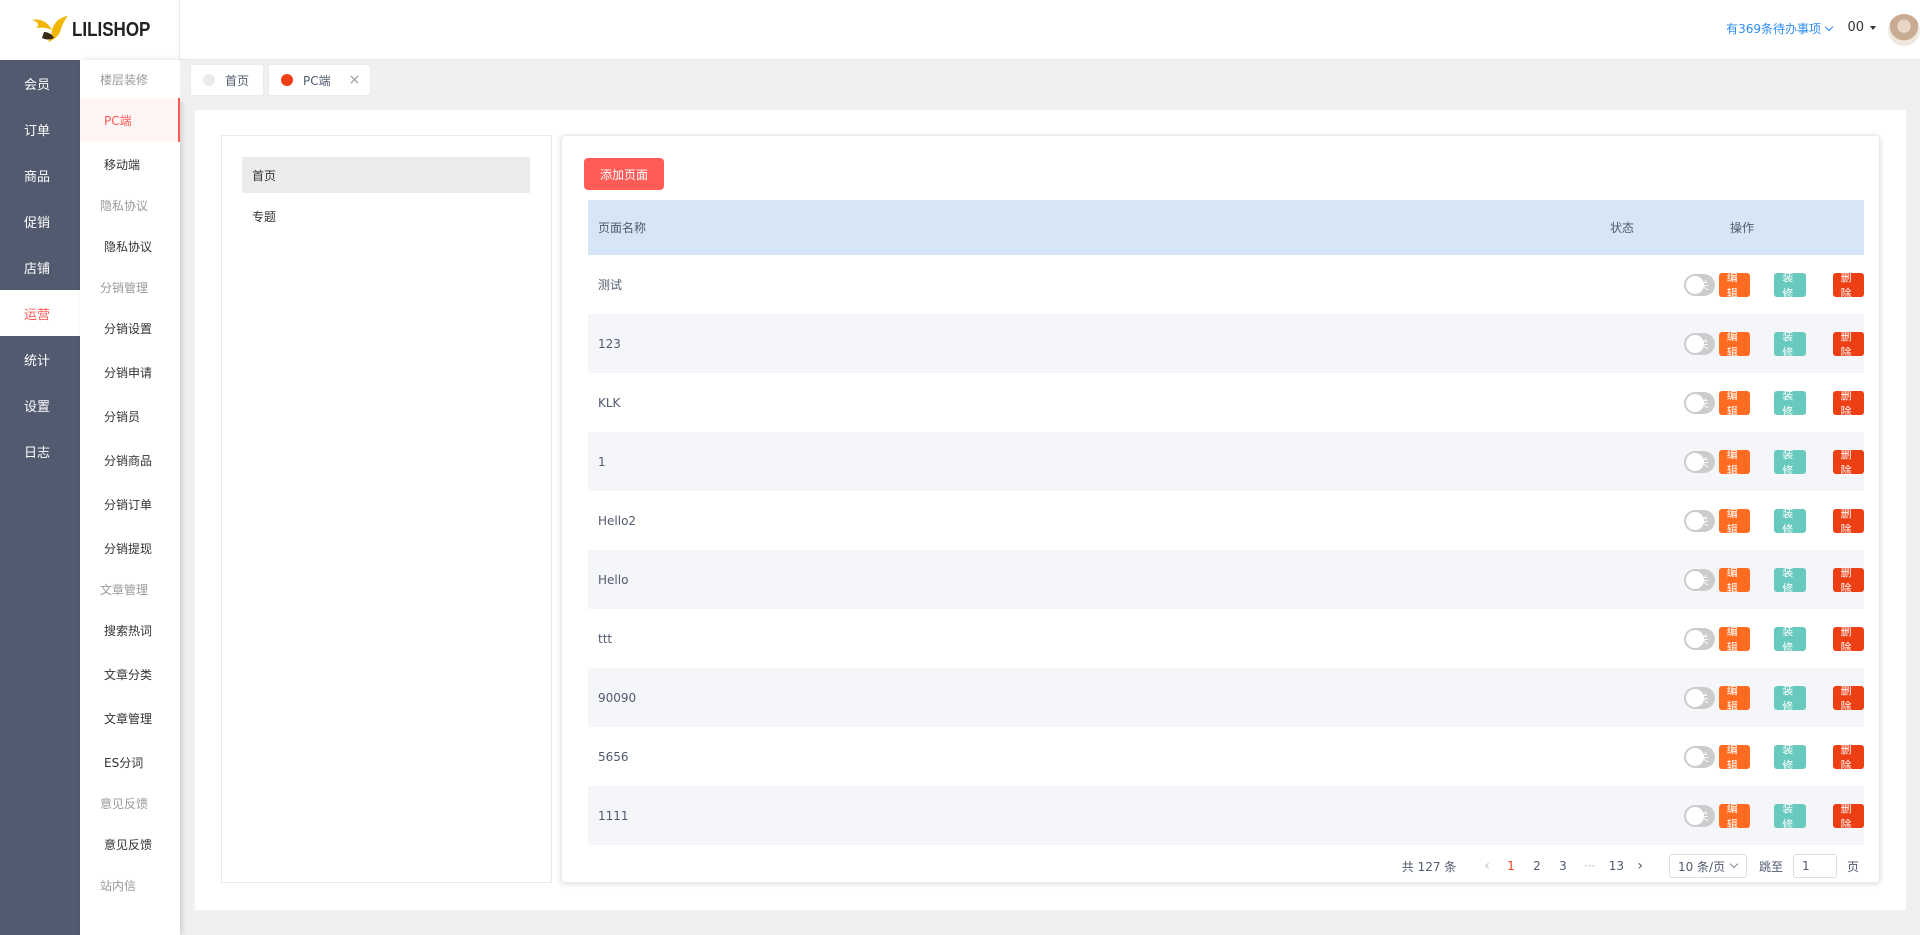 This screenshot has width=1920, height=935. I want to click on user-dropdown: 00, so click(1861, 27).